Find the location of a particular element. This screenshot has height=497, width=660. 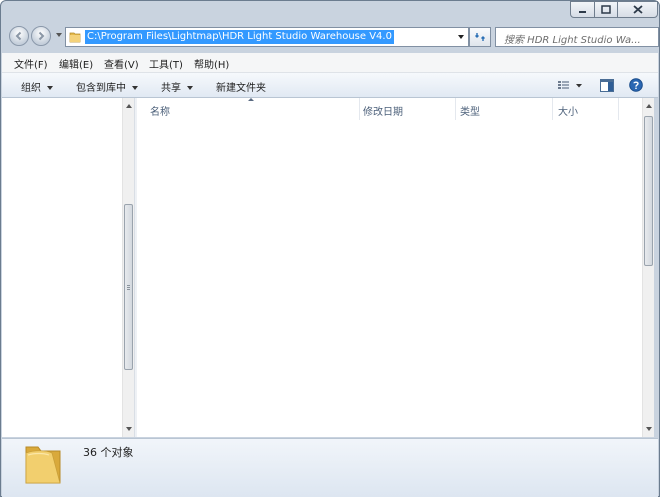

help-icon is located at coordinates (636, 85).